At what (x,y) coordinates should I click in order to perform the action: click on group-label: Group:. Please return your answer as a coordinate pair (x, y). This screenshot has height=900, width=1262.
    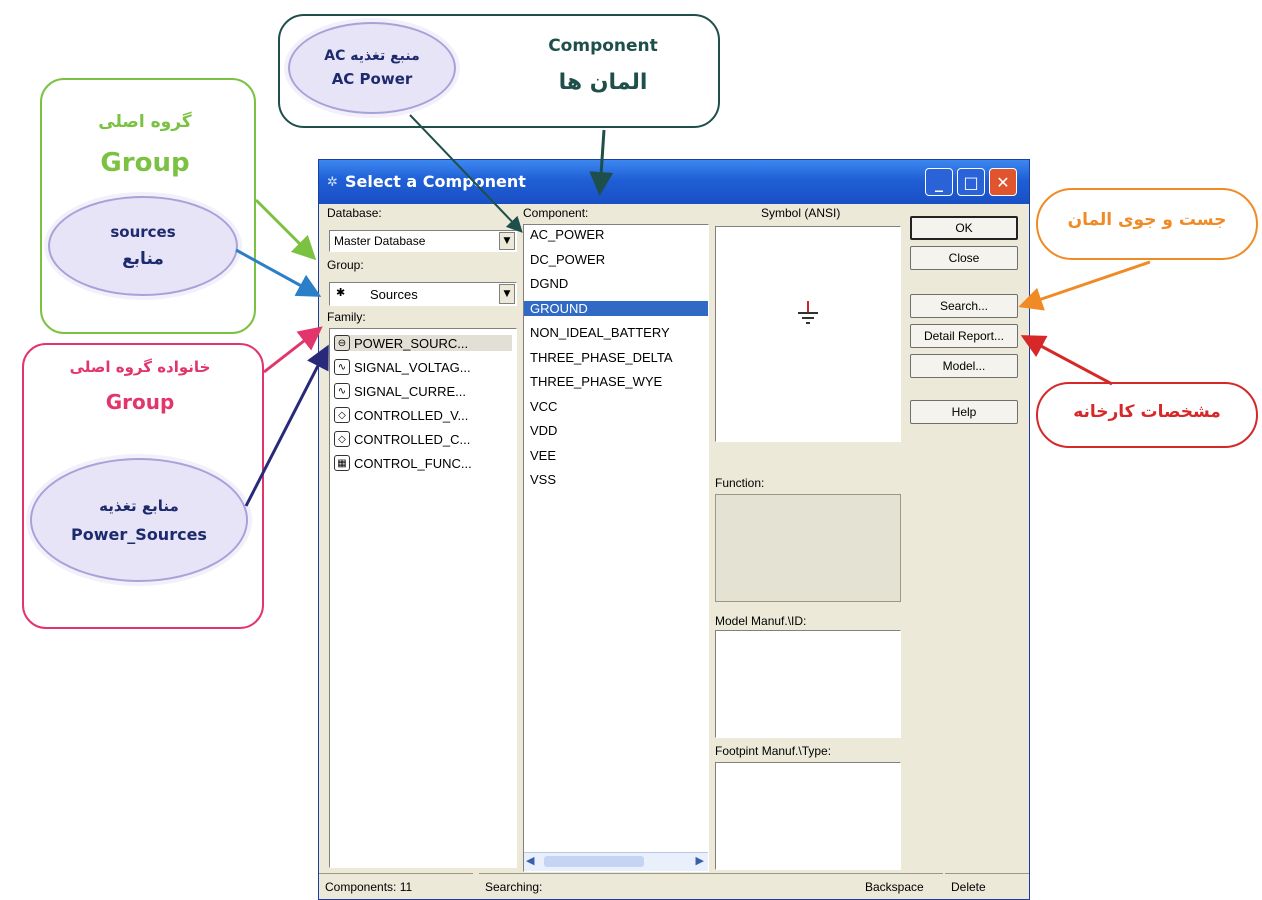
    Looking at the image, I should click on (345, 265).